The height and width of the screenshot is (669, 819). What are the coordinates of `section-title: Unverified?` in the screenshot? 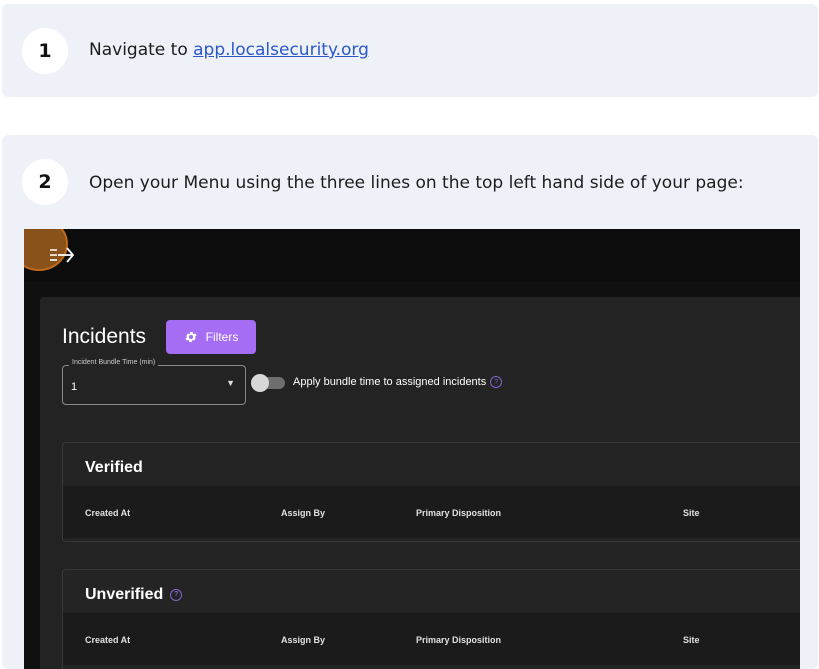 It's located at (134, 595).